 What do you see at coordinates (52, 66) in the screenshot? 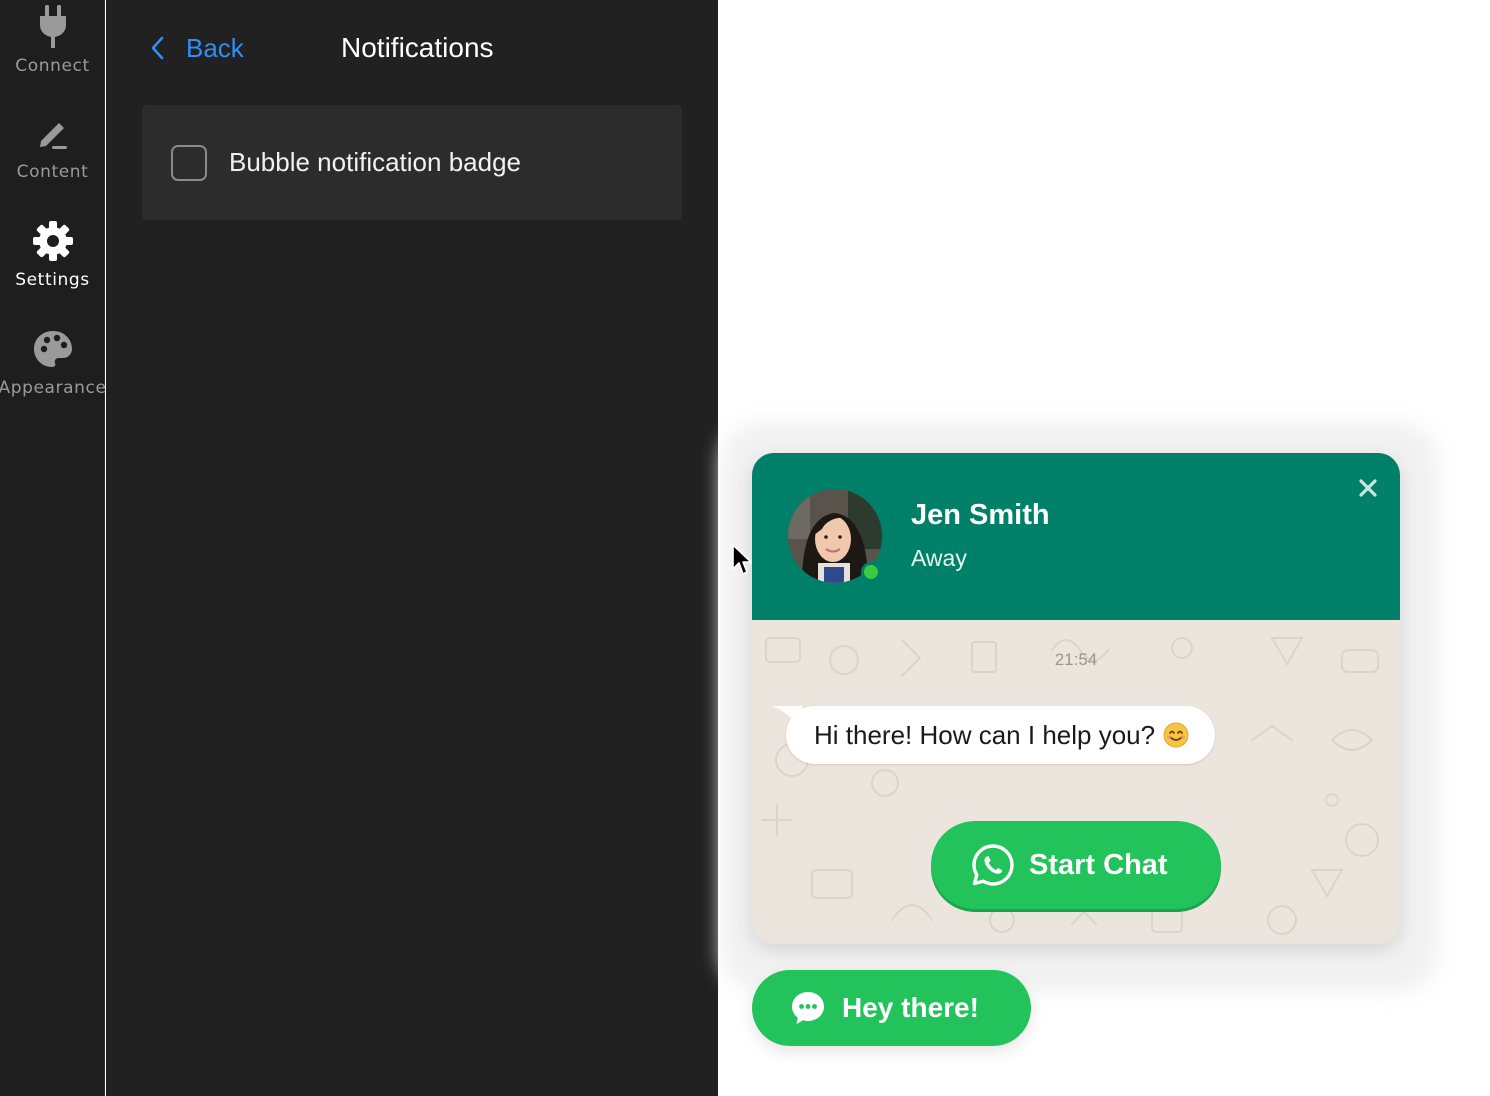
I see `nav-item-label: Connect` at bounding box center [52, 66].